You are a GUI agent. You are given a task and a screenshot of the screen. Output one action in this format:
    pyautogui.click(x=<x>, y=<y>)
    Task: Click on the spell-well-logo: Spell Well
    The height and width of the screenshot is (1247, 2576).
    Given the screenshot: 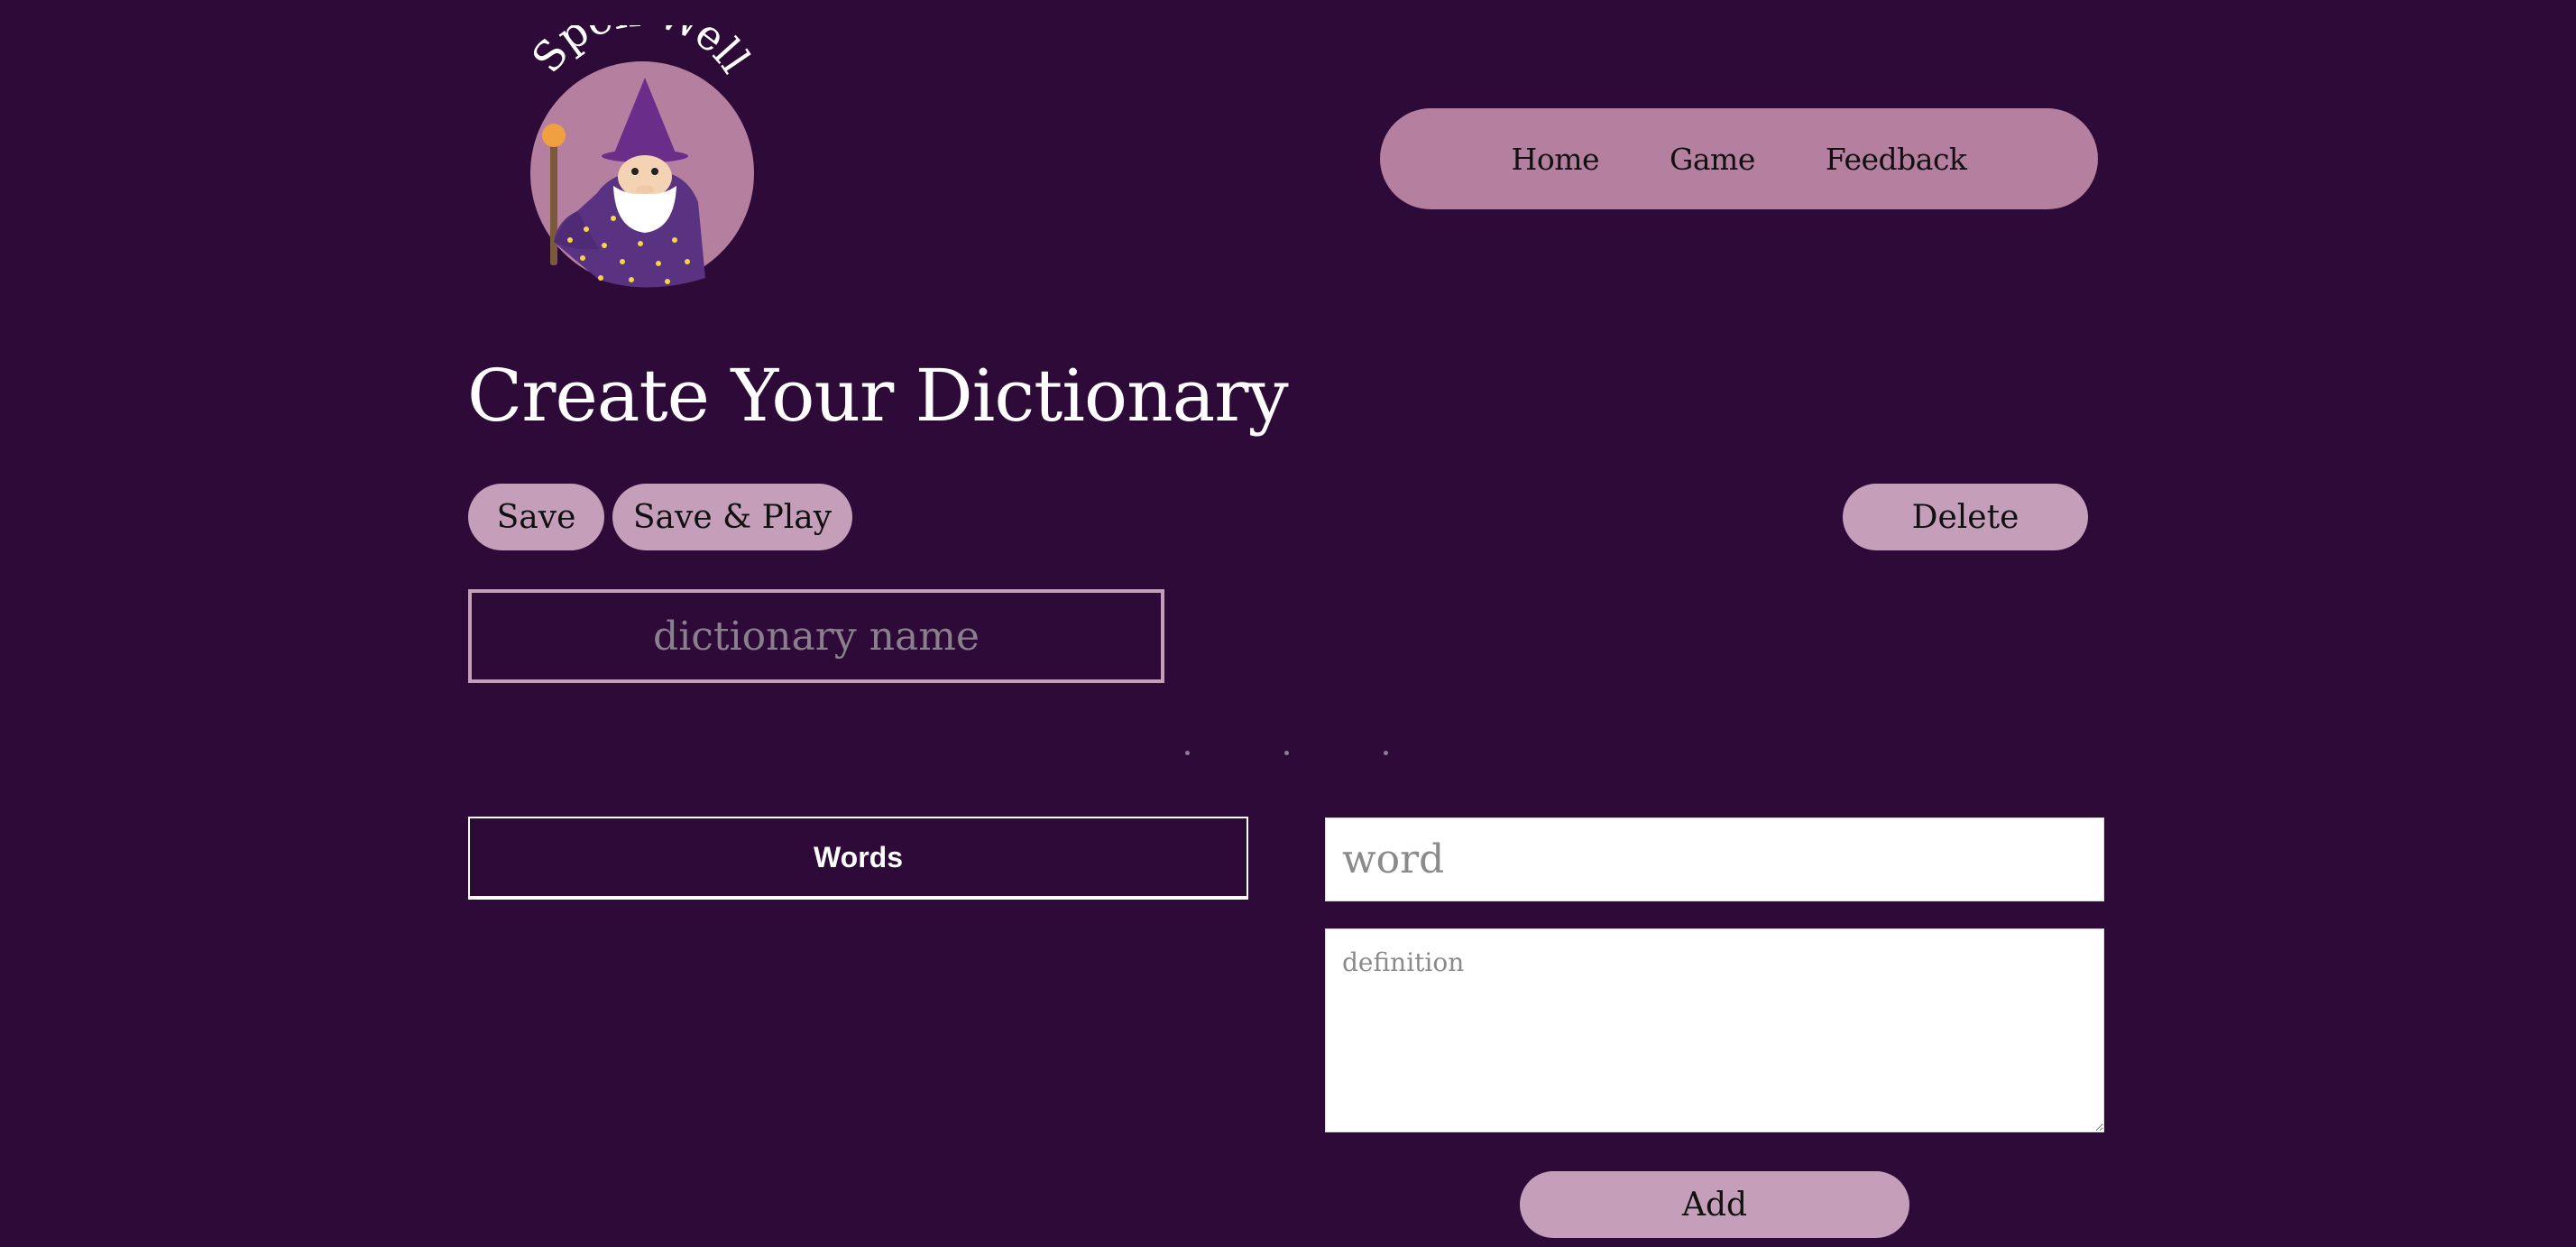 What is the action you would take?
    pyautogui.click(x=641, y=160)
    